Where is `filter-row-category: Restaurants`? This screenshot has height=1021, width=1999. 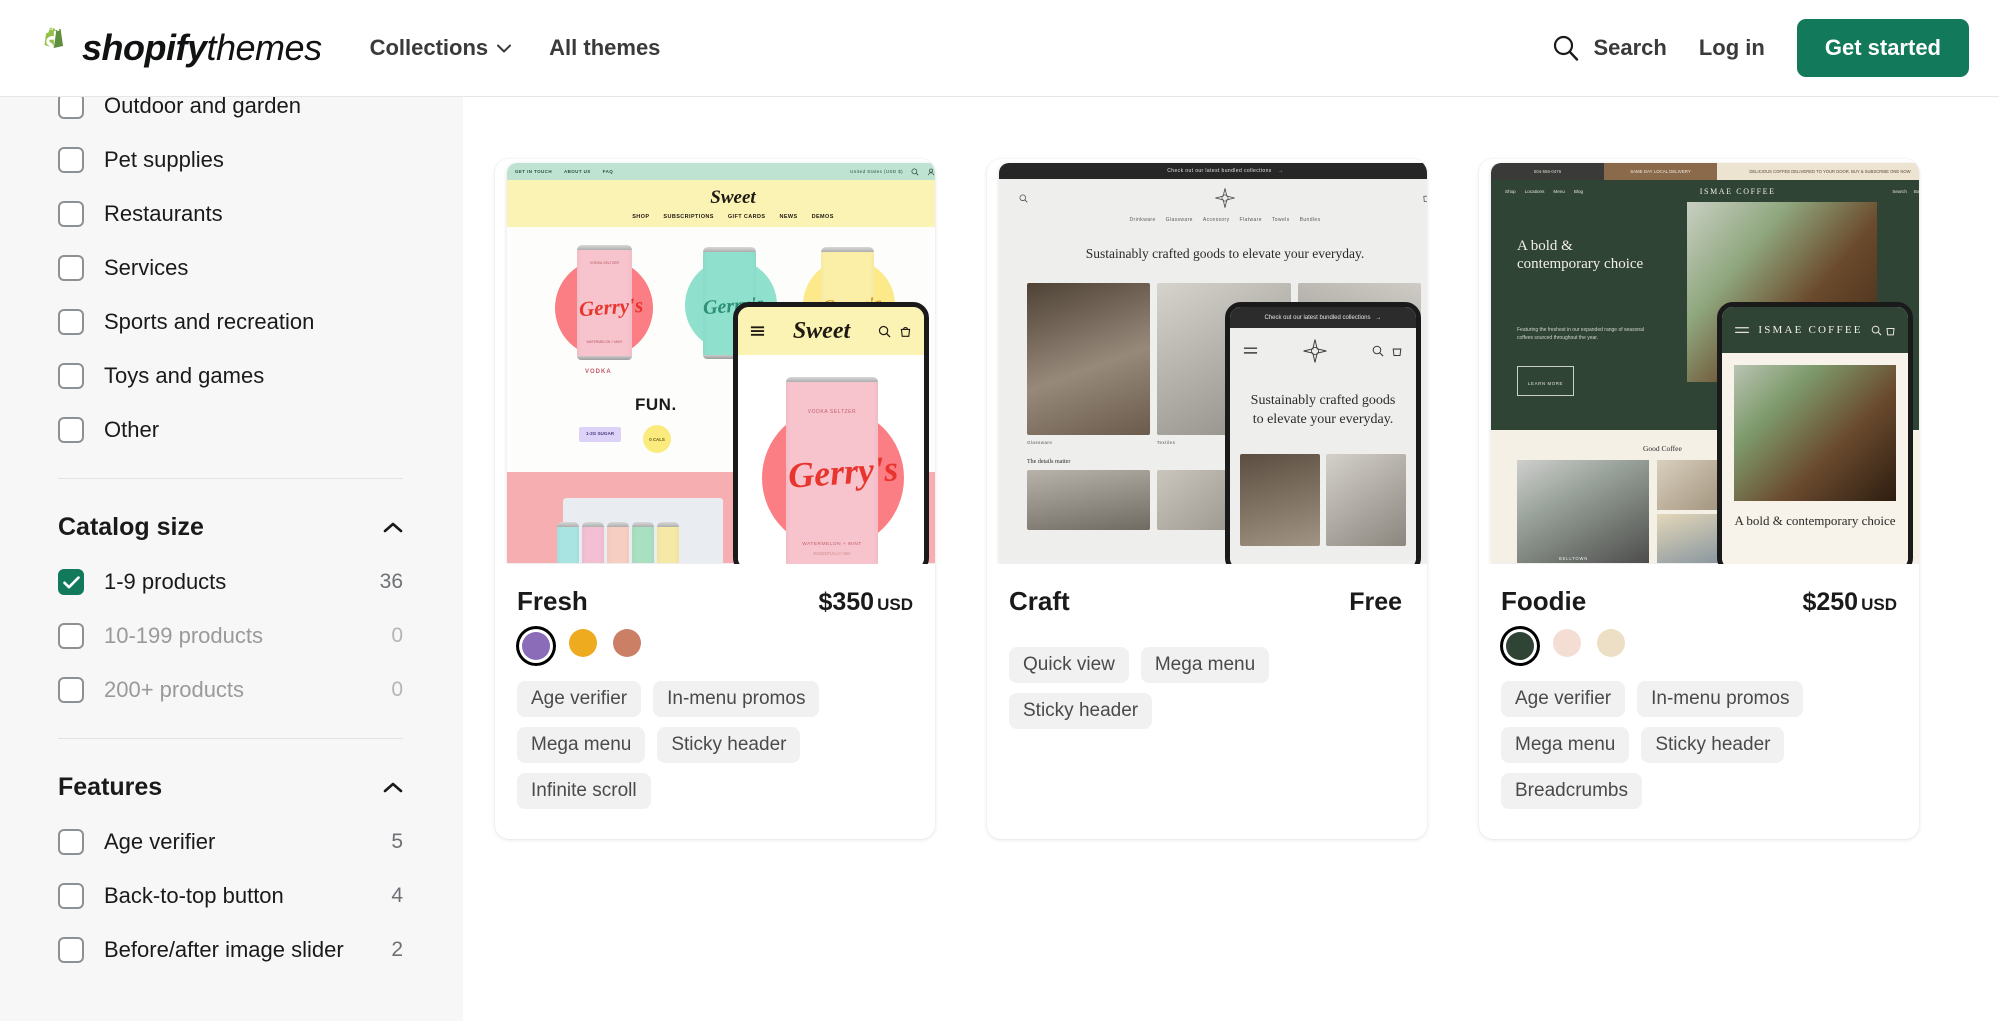
filter-row-category: Restaurants is located at coordinates (230, 214).